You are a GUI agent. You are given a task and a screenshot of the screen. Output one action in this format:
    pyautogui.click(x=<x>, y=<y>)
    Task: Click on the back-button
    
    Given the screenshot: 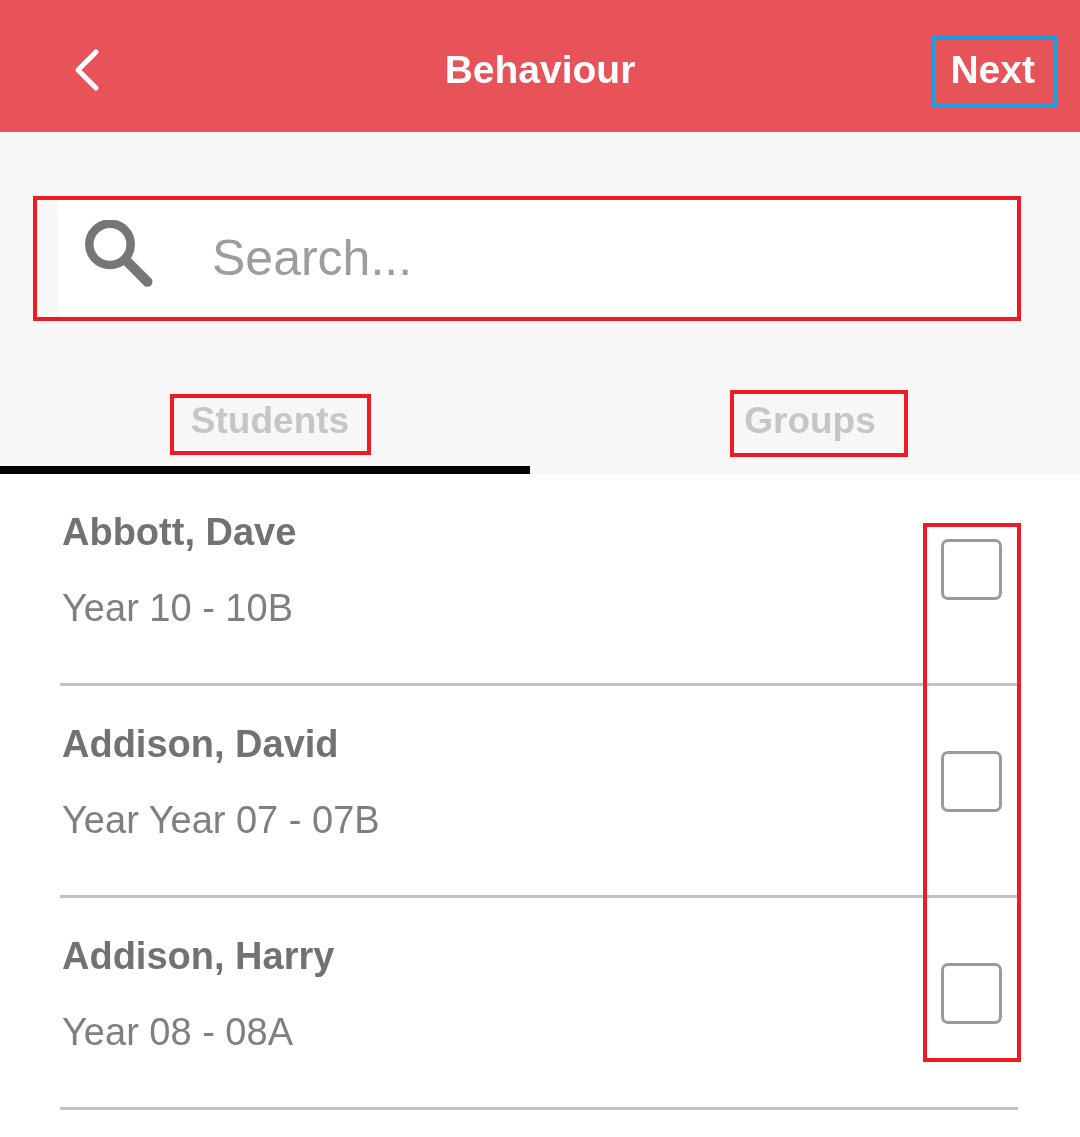 What is the action you would take?
    pyautogui.click(x=87, y=70)
    